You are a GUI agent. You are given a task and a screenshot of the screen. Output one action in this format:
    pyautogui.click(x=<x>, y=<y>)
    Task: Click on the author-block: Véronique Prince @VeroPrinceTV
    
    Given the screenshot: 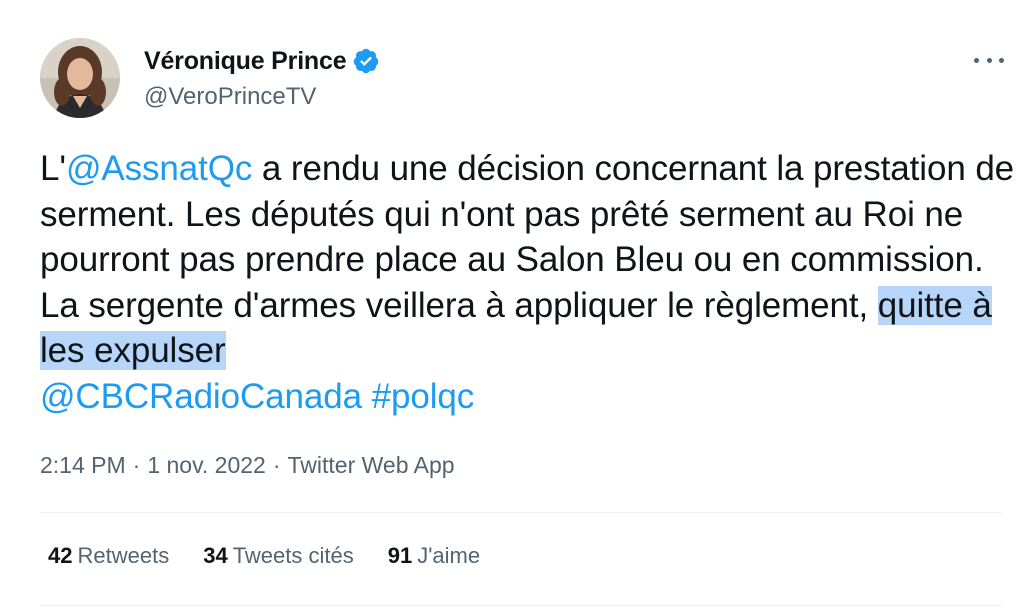 What is the action you would take?
    pyautogui.click(x=262, y=77)
    